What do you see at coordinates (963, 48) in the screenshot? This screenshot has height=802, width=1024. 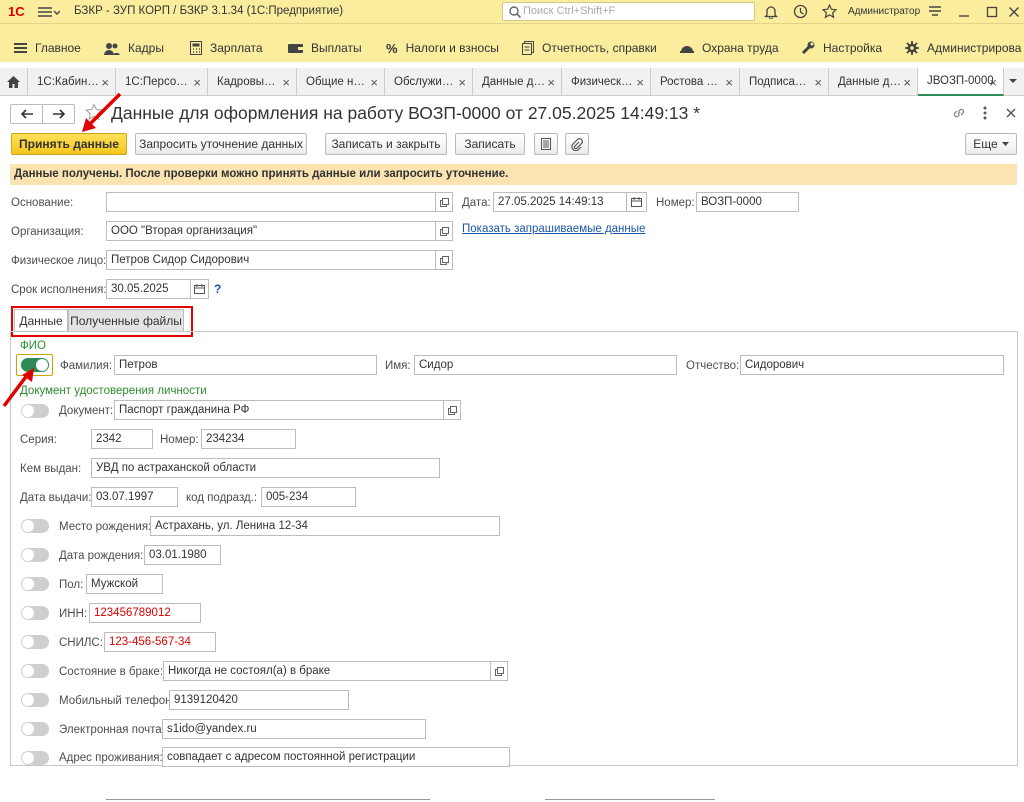 I see `menu-item-administration: Администрирова` at bounding box center [963, 48].